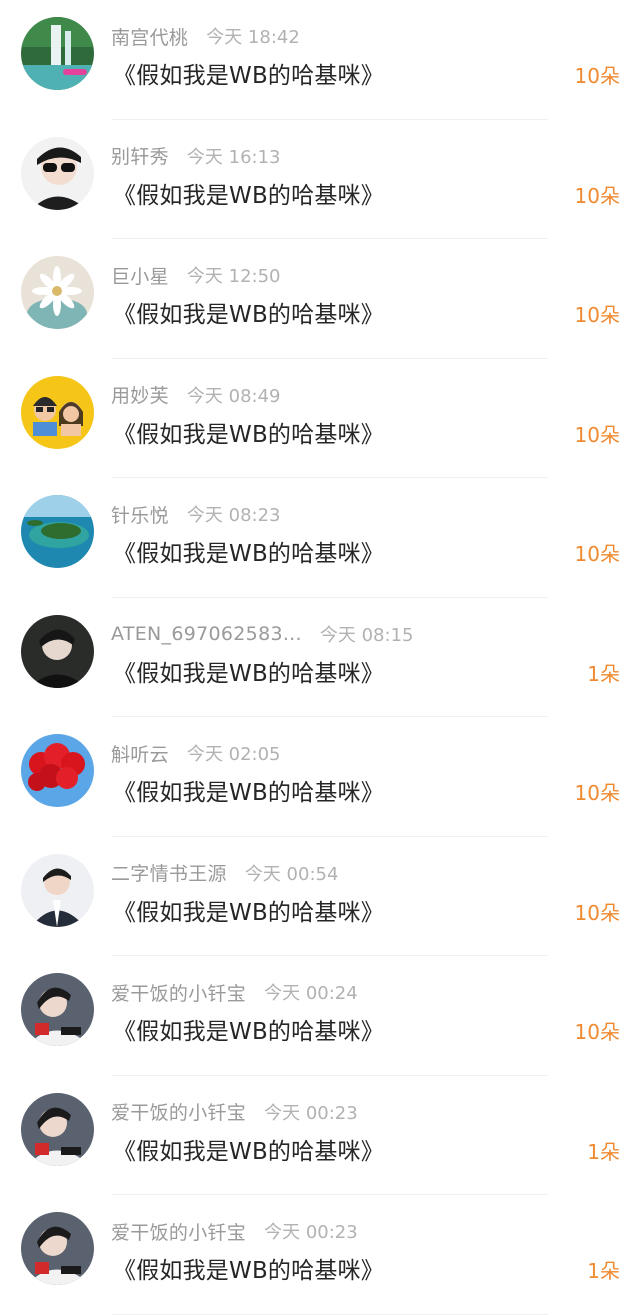  I want to click on sender-meta: 斛听云 今天 02:05, so click(196, 753).